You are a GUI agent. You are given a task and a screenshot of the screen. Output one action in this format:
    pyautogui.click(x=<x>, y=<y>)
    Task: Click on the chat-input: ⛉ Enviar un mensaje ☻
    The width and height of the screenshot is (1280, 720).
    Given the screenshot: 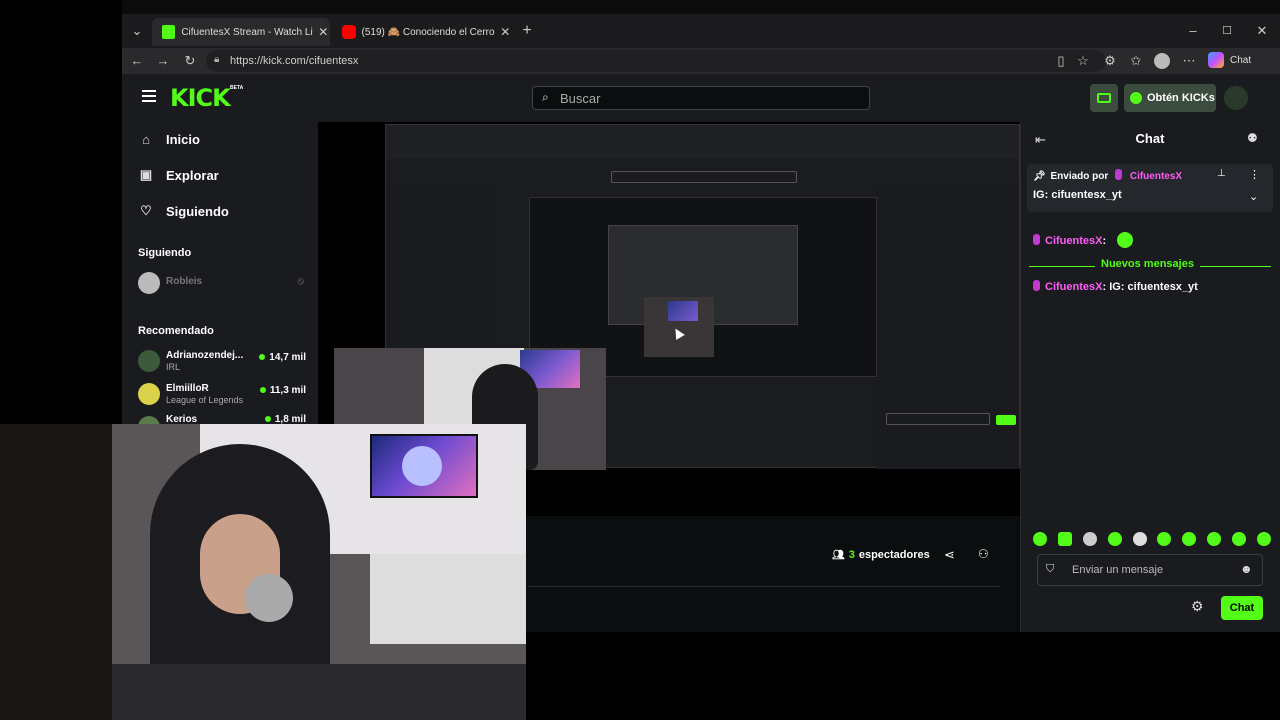 What is the action you would take?
    pyautogui.click(x=1150, y=570)
    